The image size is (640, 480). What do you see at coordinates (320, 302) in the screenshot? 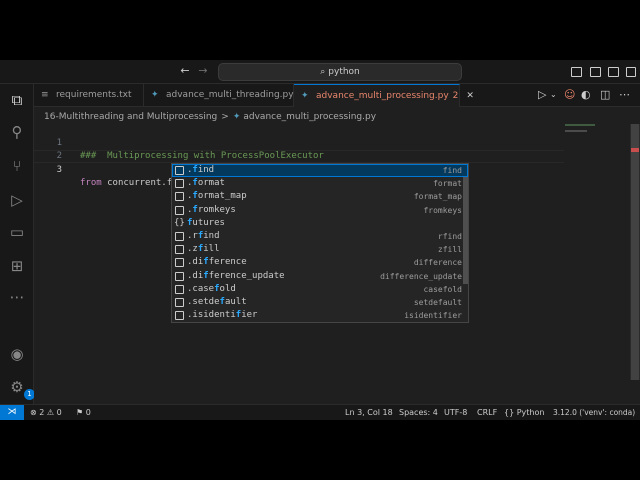
I see `suggestion-item: .setdefault setdefault` at bounding box center [320, 302].